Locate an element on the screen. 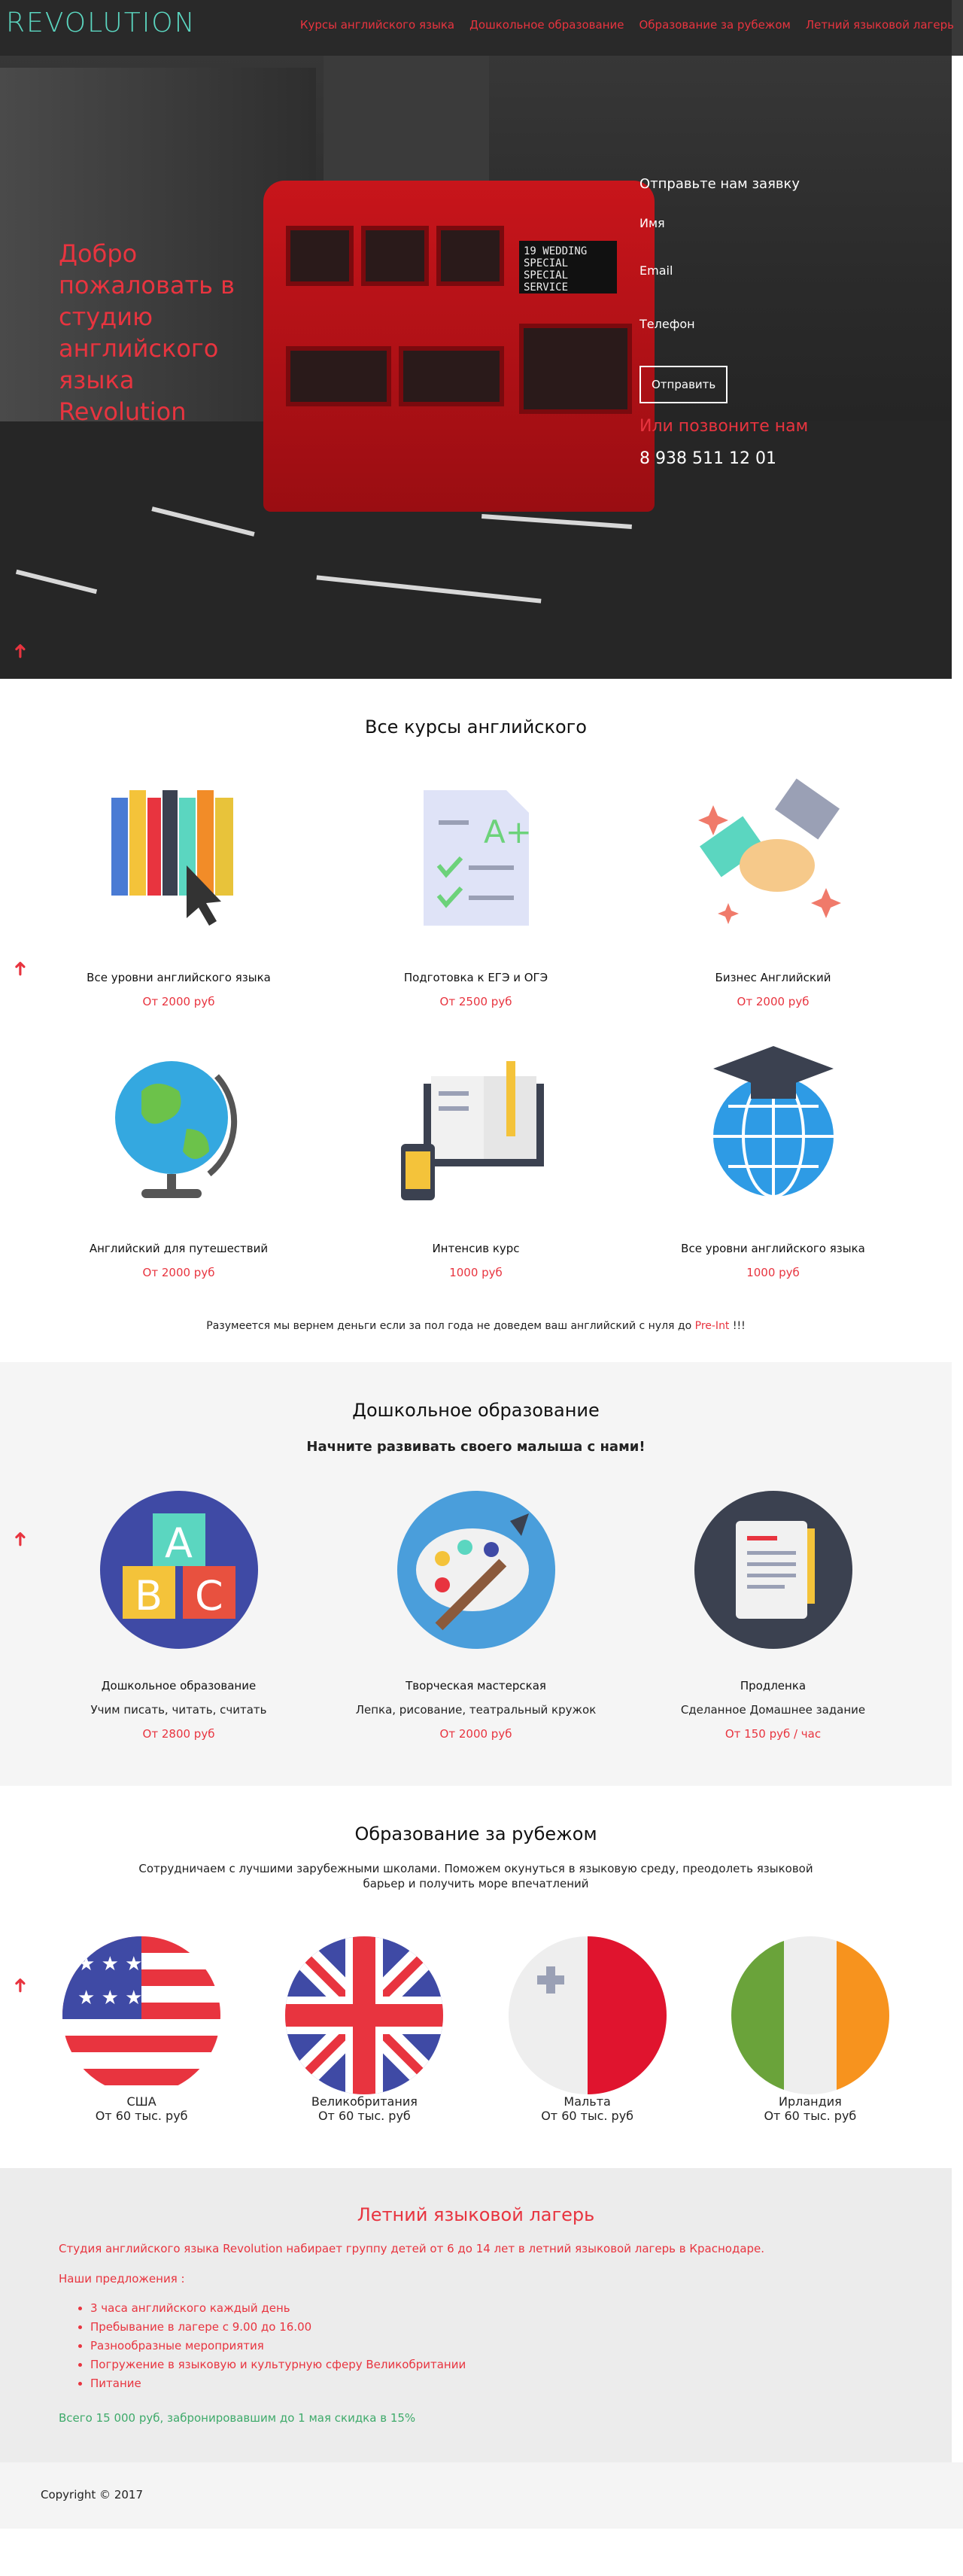 Image resolution: width=963 pixels, height=2576 pixels. preschool-name: Продленка is located at coordinates (773, 1685).